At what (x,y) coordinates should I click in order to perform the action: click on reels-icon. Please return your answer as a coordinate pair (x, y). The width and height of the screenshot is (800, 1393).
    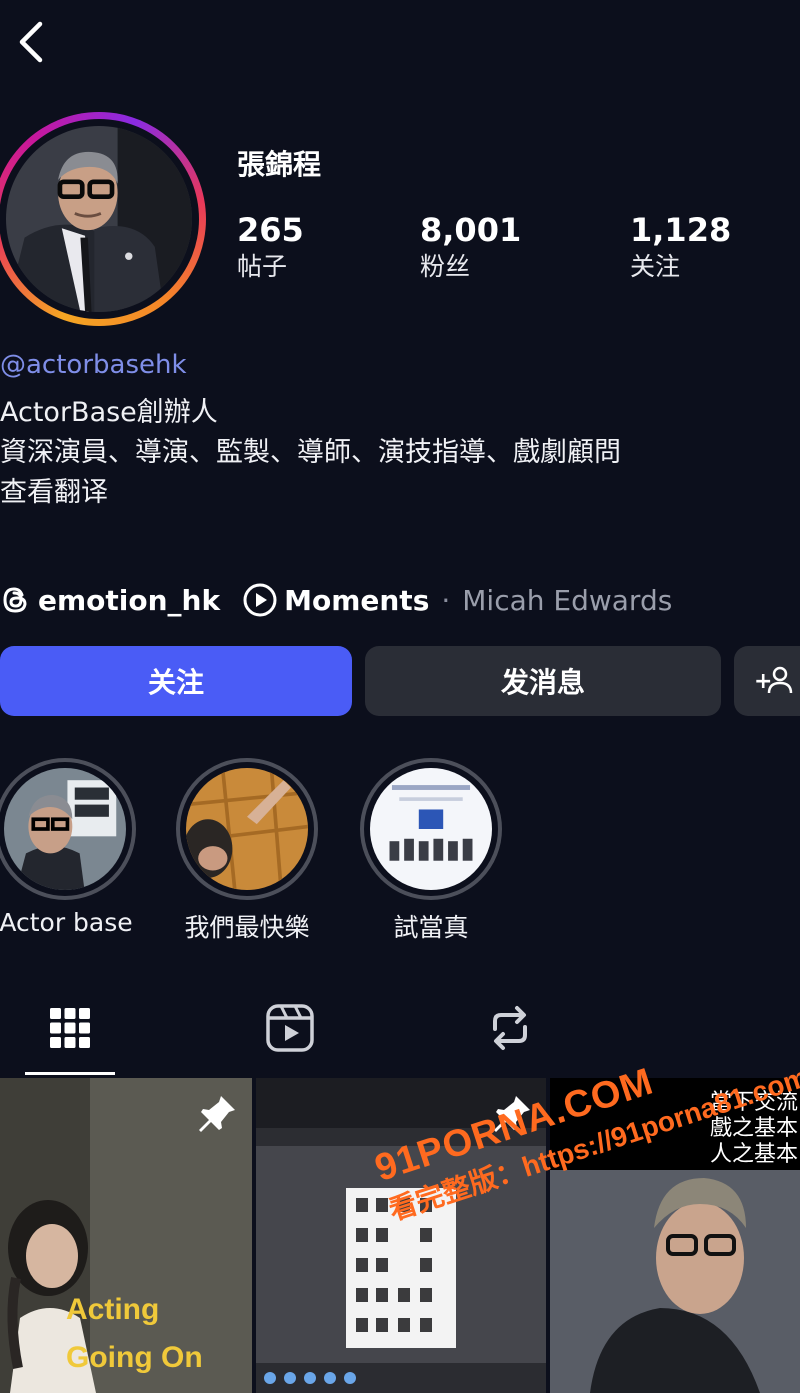
    Looking at the image, I should click on (290, 1028).